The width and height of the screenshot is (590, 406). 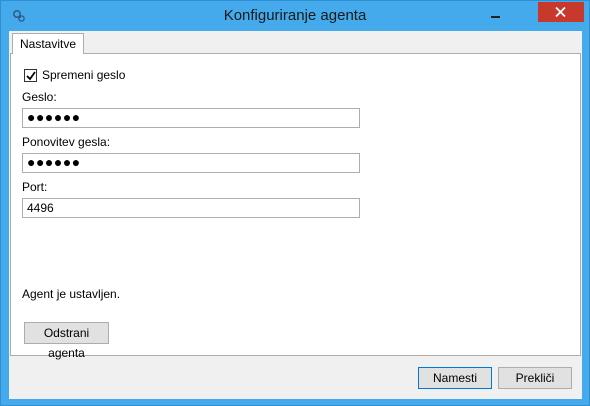 What do you see at coordinates (535, 378) in the screenshot?
I see `cancel-button: Prekliči` at bounding box center [535, 378].